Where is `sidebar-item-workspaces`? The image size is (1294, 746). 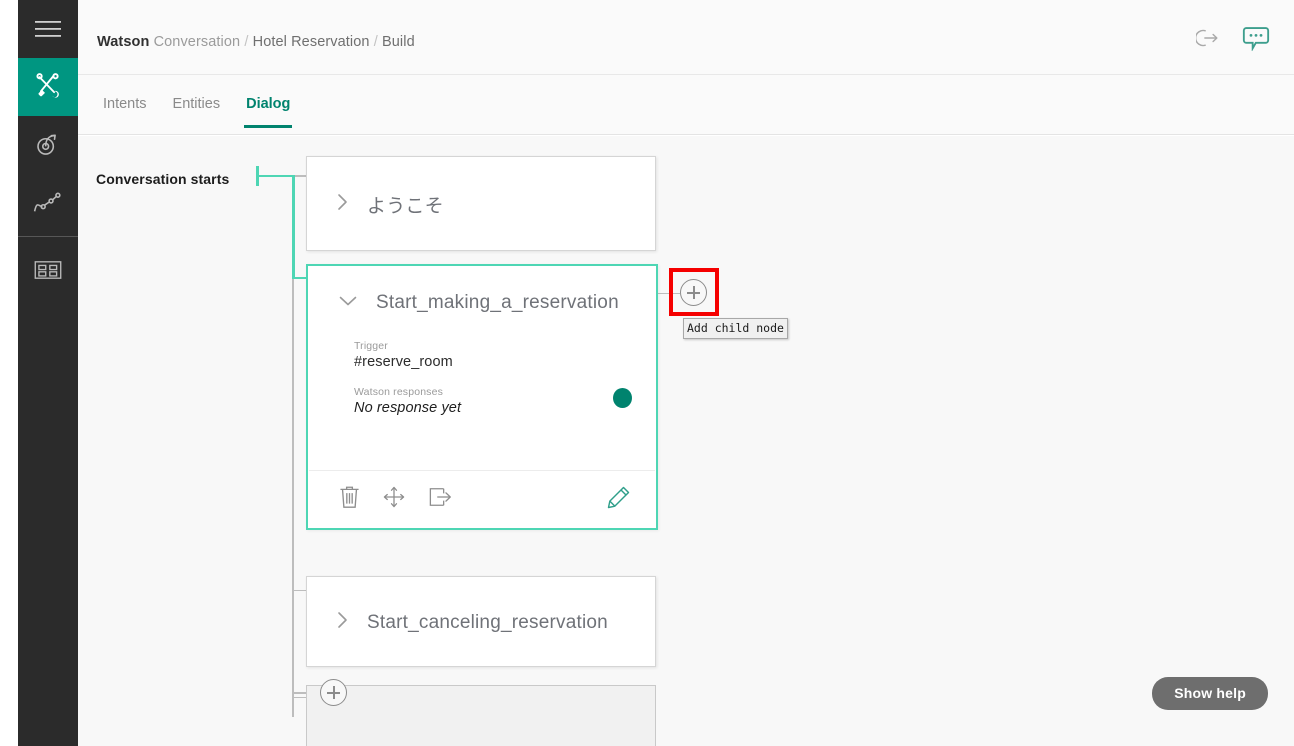 sidebar-item-workspaces is located at coordinates (48, 270).